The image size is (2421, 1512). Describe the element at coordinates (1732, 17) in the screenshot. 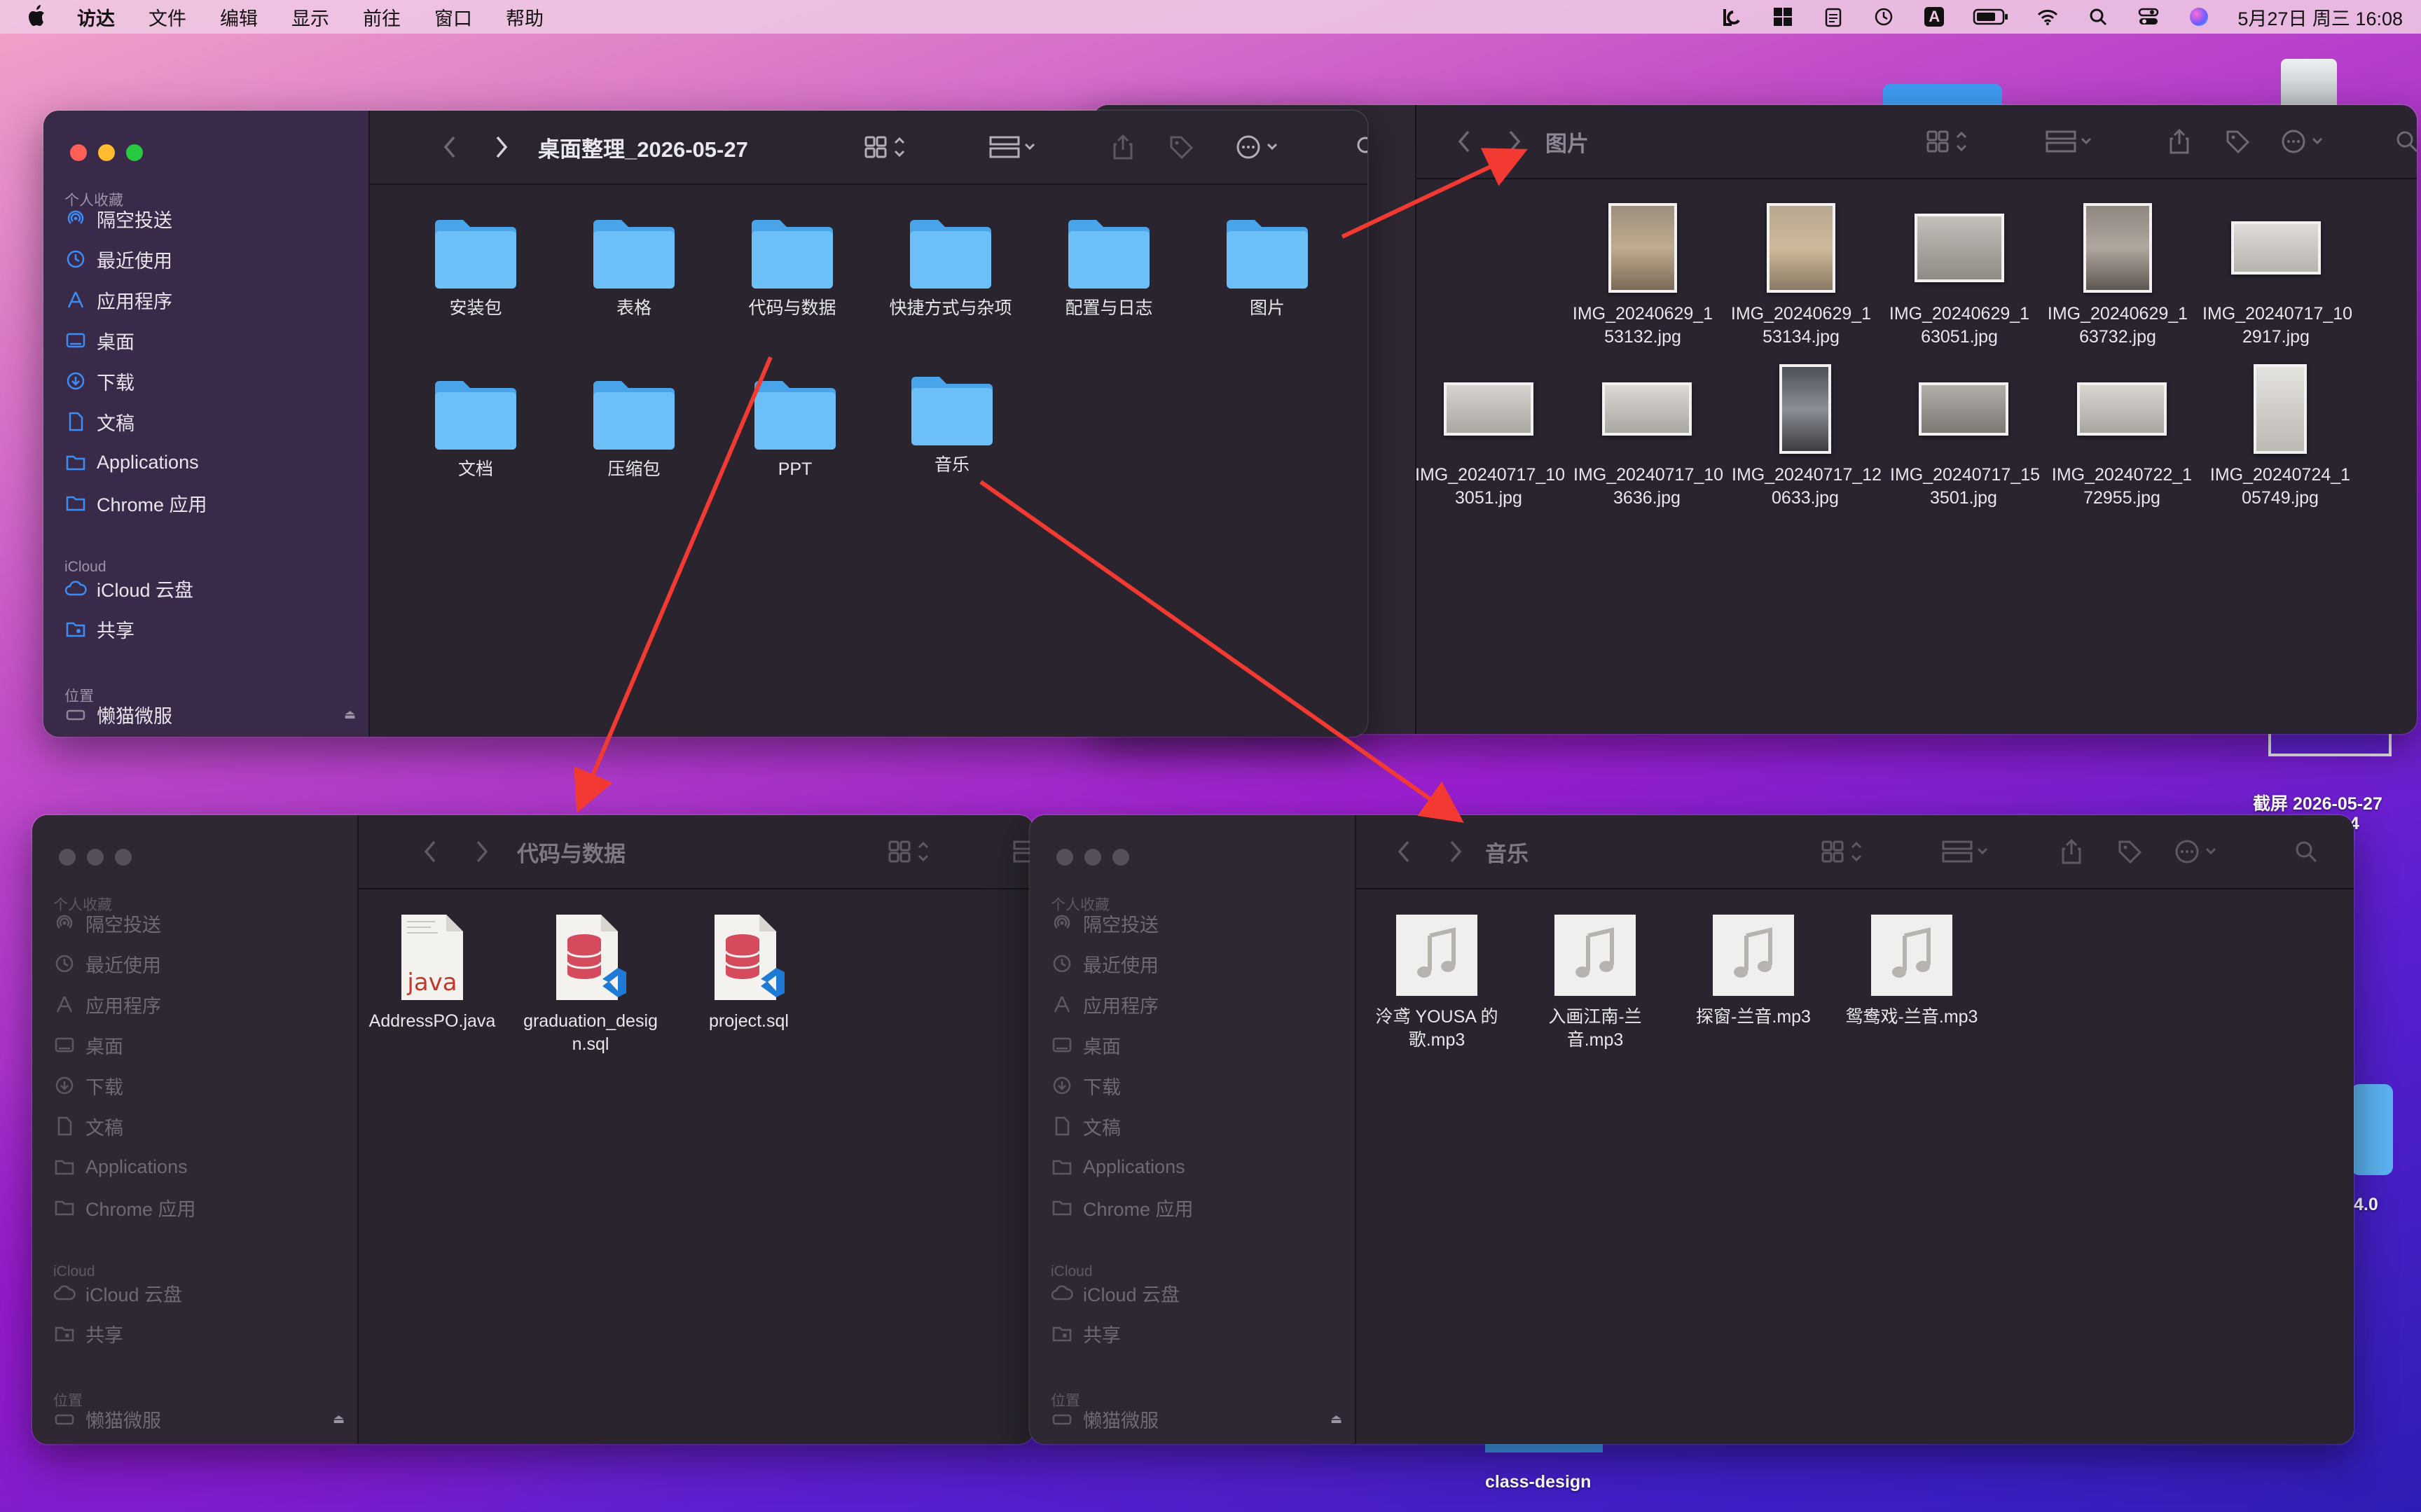

I see `lc-icon` at that location.